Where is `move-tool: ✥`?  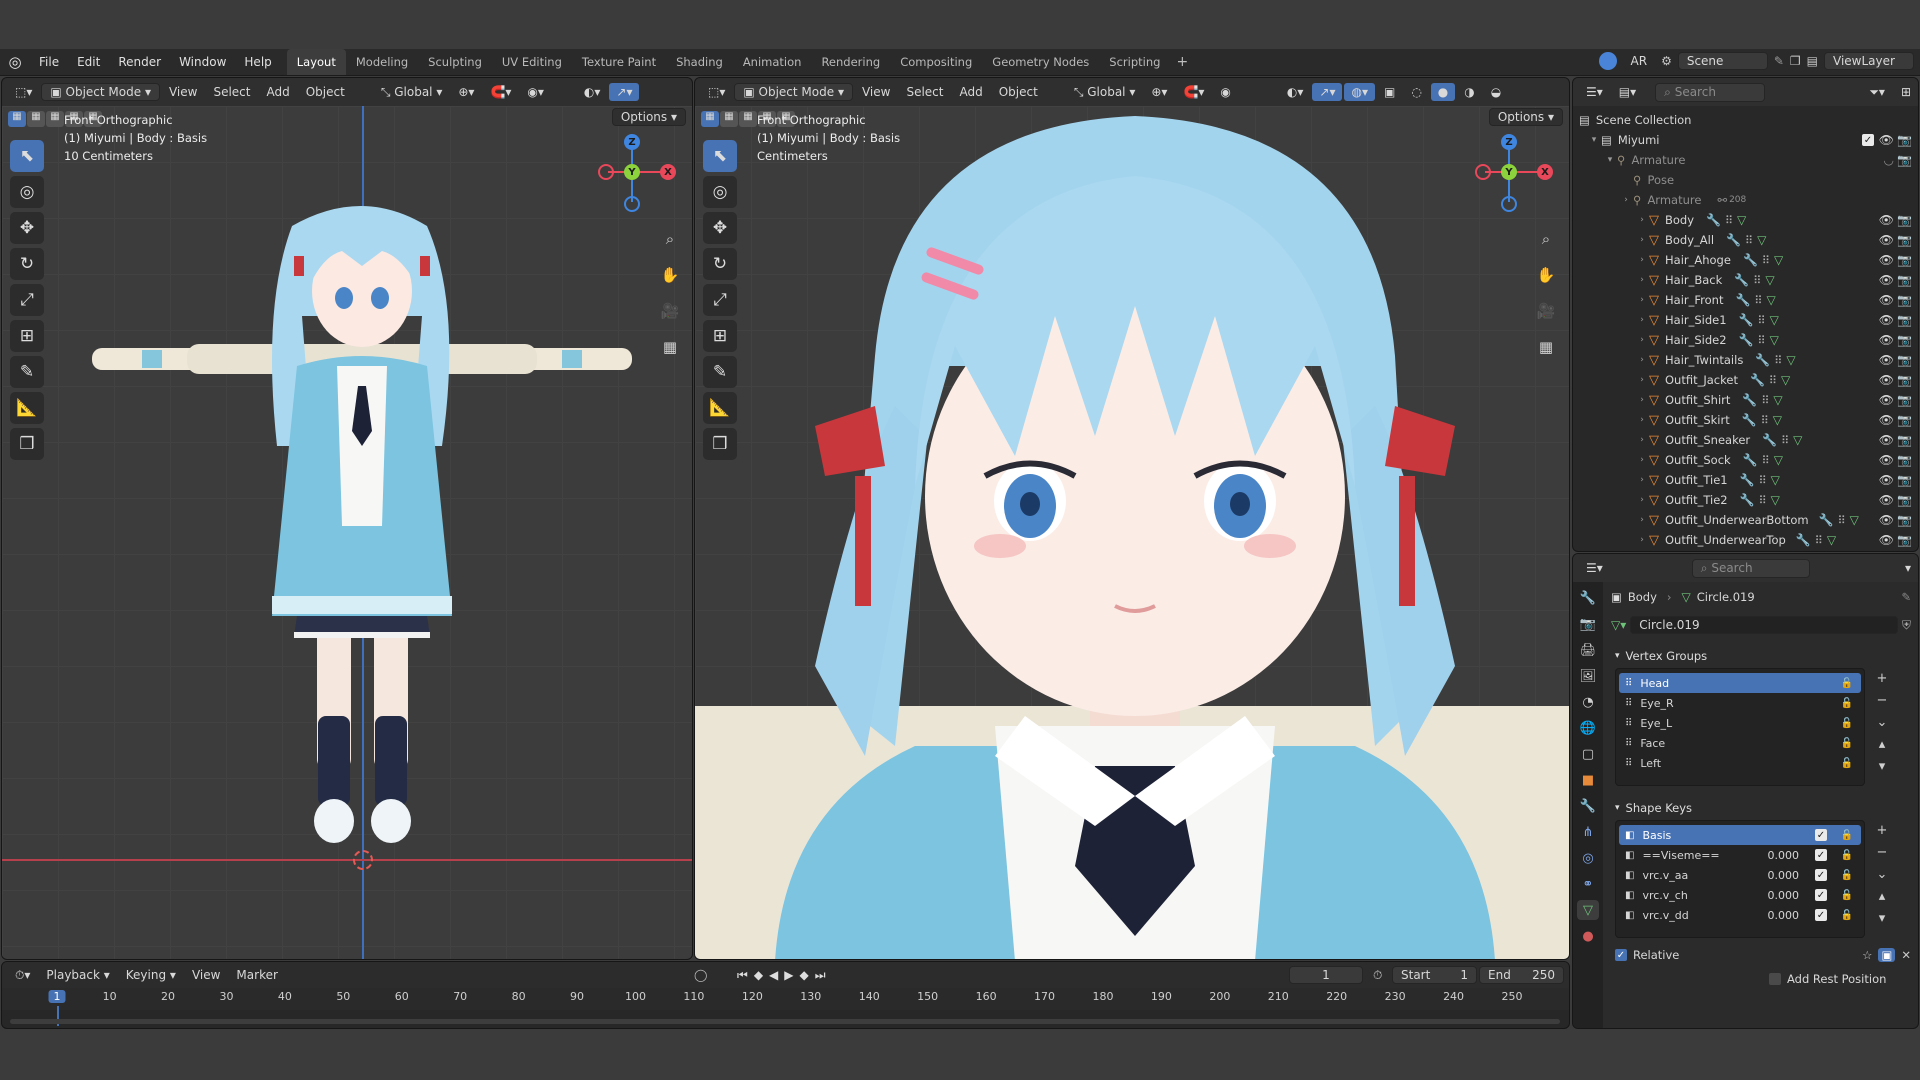
move-tool: ✥ is located at coordinates (27, 228).